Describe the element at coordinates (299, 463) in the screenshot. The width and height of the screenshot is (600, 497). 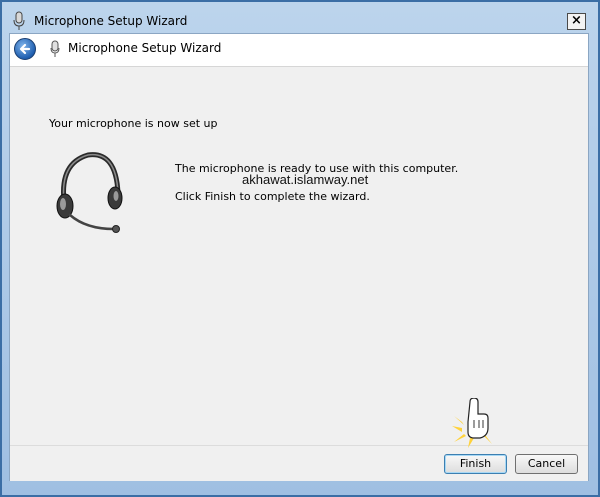
I see `wizard-footer: Finish Cancel` at that location.